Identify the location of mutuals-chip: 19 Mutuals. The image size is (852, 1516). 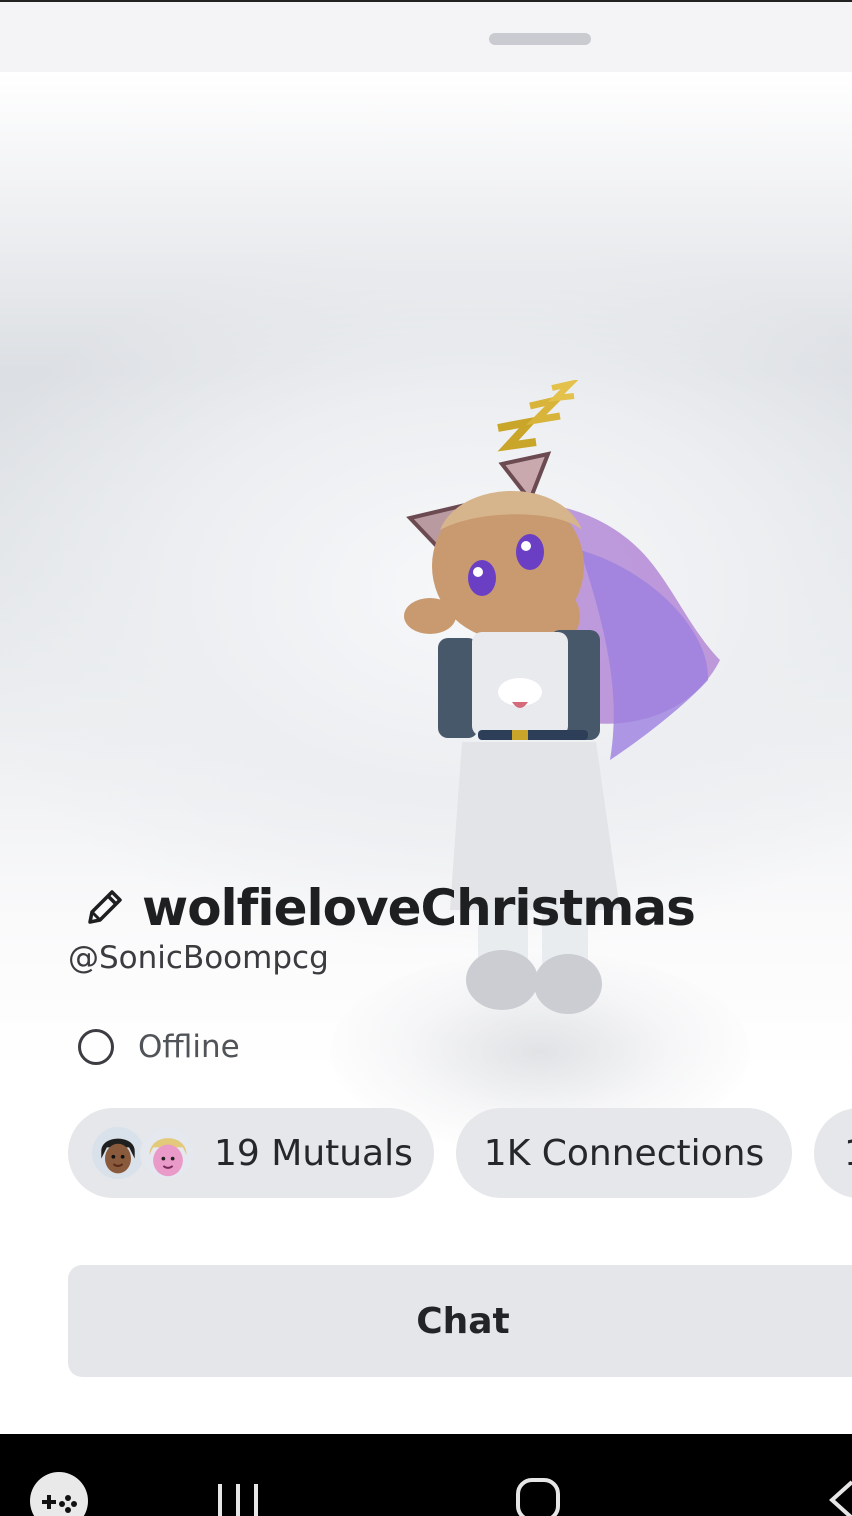
(251, 1153).